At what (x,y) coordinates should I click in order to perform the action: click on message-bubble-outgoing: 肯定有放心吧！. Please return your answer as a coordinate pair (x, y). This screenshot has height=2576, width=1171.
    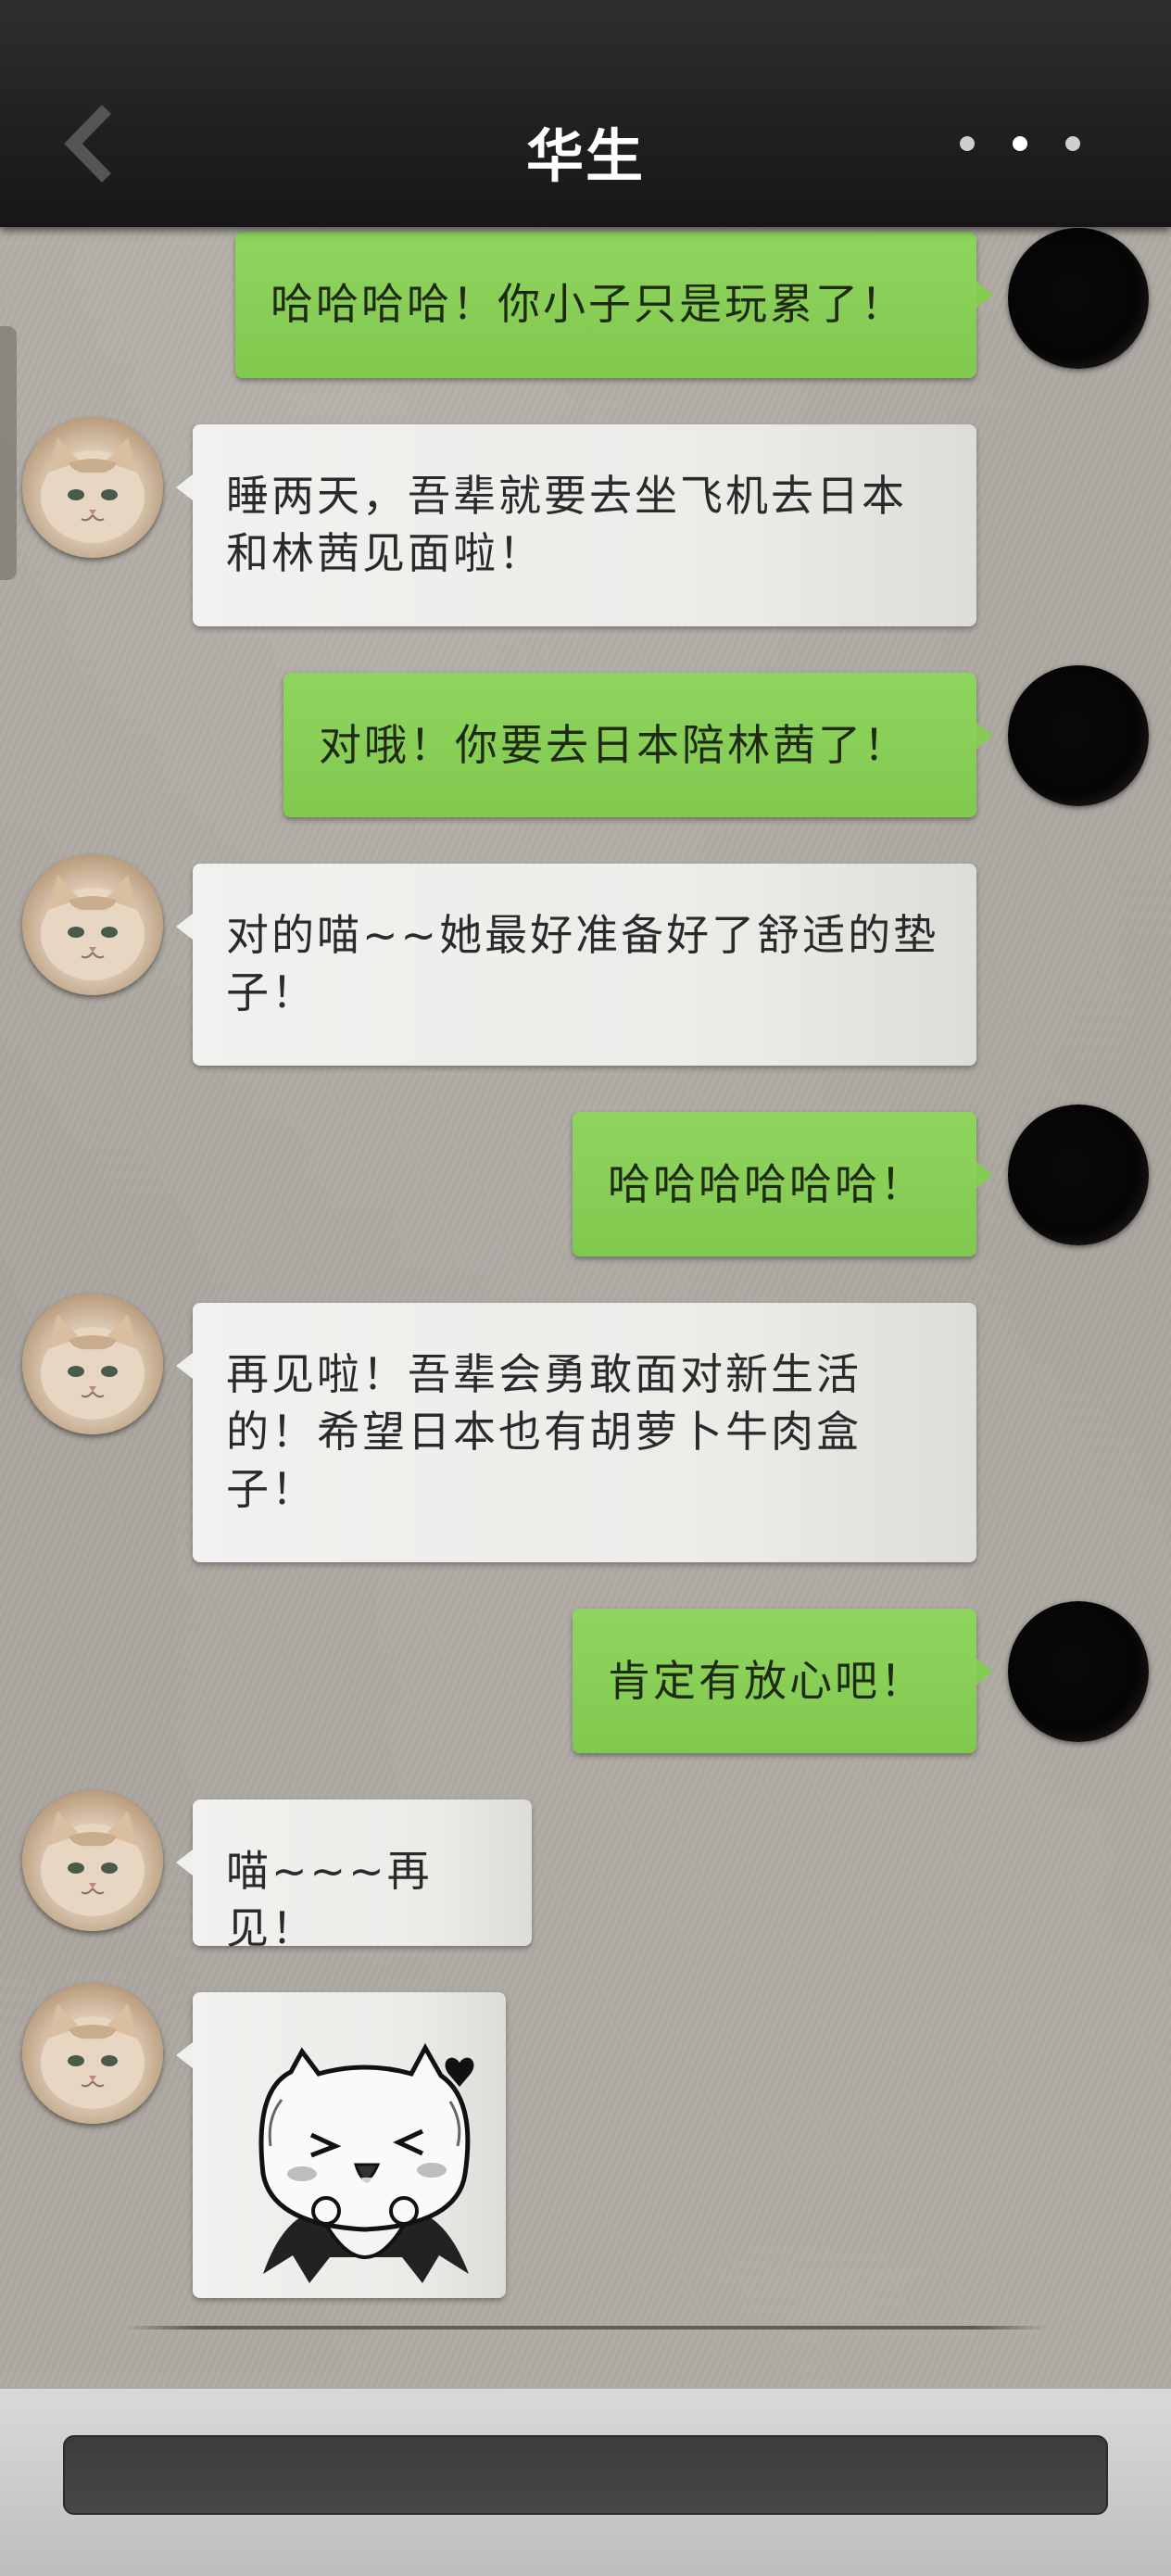
    Looking at the image, I should click on (783, 1681).